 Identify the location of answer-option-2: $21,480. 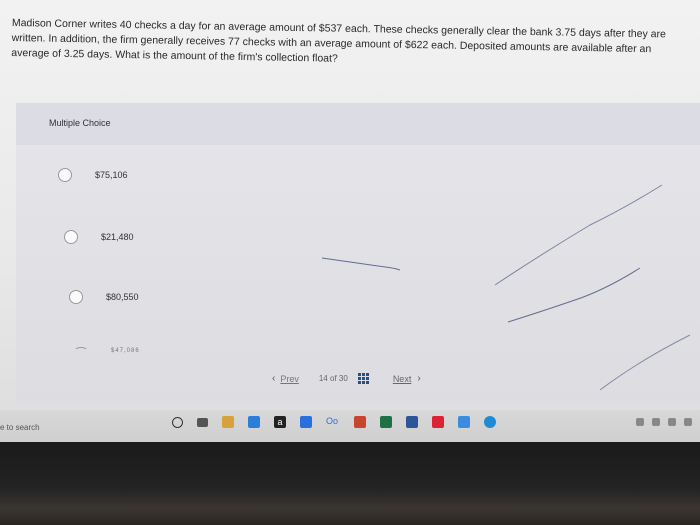
(99, 237).